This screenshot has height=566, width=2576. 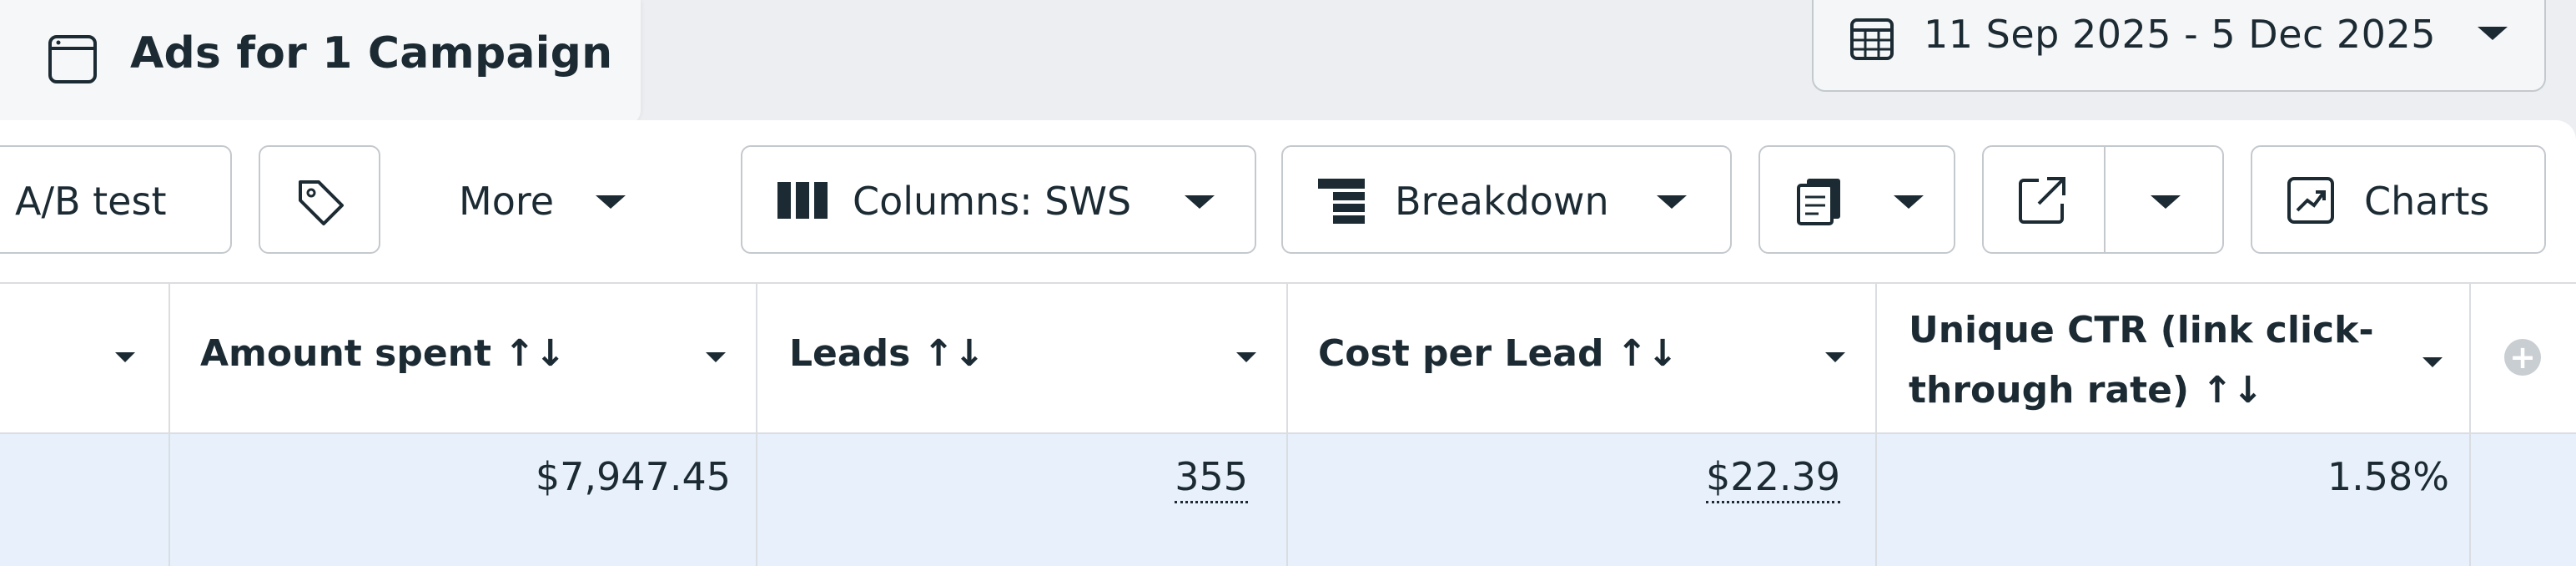 I want to click on tag-icon, so click(x=321, y=203).